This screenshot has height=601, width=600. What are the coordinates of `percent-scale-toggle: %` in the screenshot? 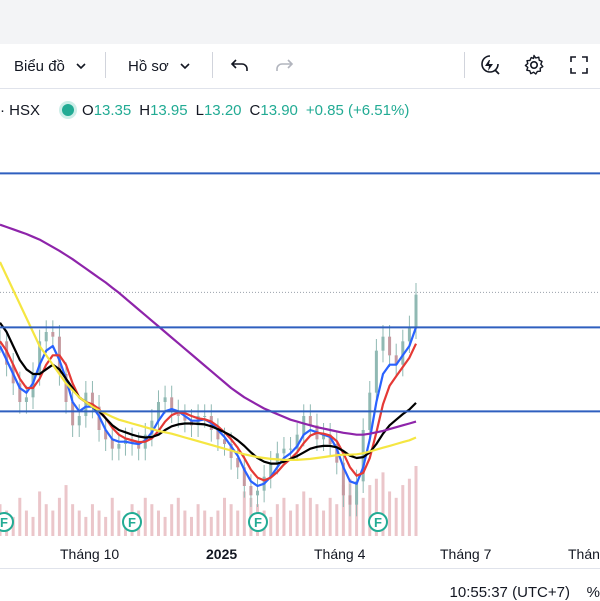 It's located at (593, 592).